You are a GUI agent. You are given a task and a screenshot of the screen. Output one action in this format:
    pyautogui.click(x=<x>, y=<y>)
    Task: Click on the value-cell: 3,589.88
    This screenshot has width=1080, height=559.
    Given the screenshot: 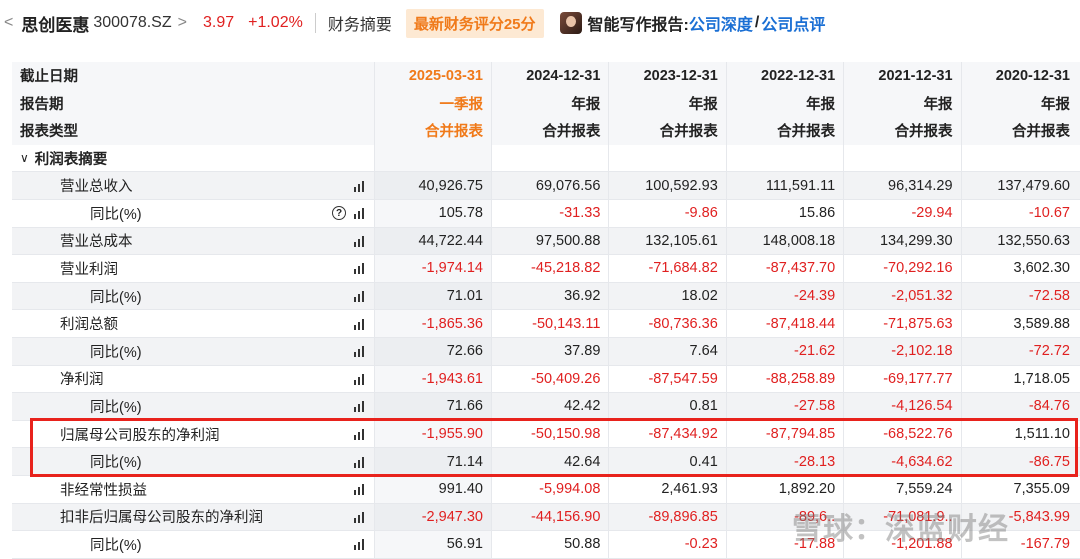 What is the action you would take?
    pyautogui.click(x=1019, y=323)
    